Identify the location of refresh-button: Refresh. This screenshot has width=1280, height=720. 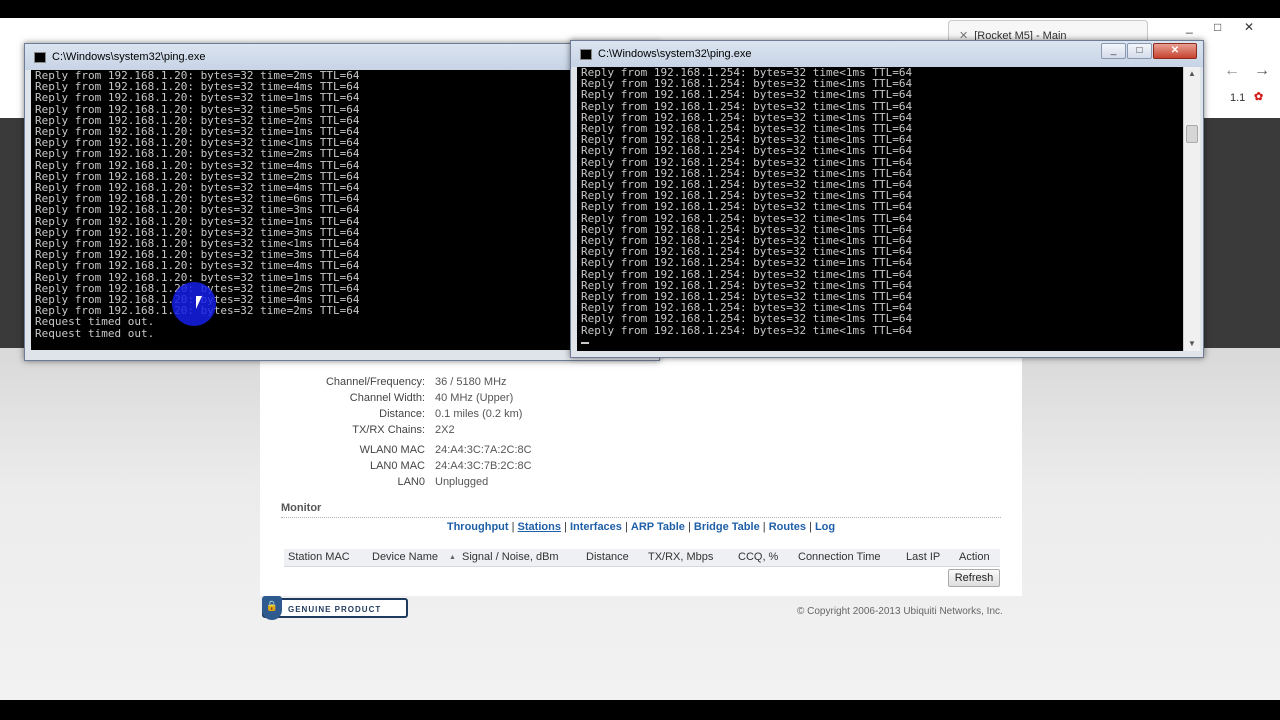
(974, 578).